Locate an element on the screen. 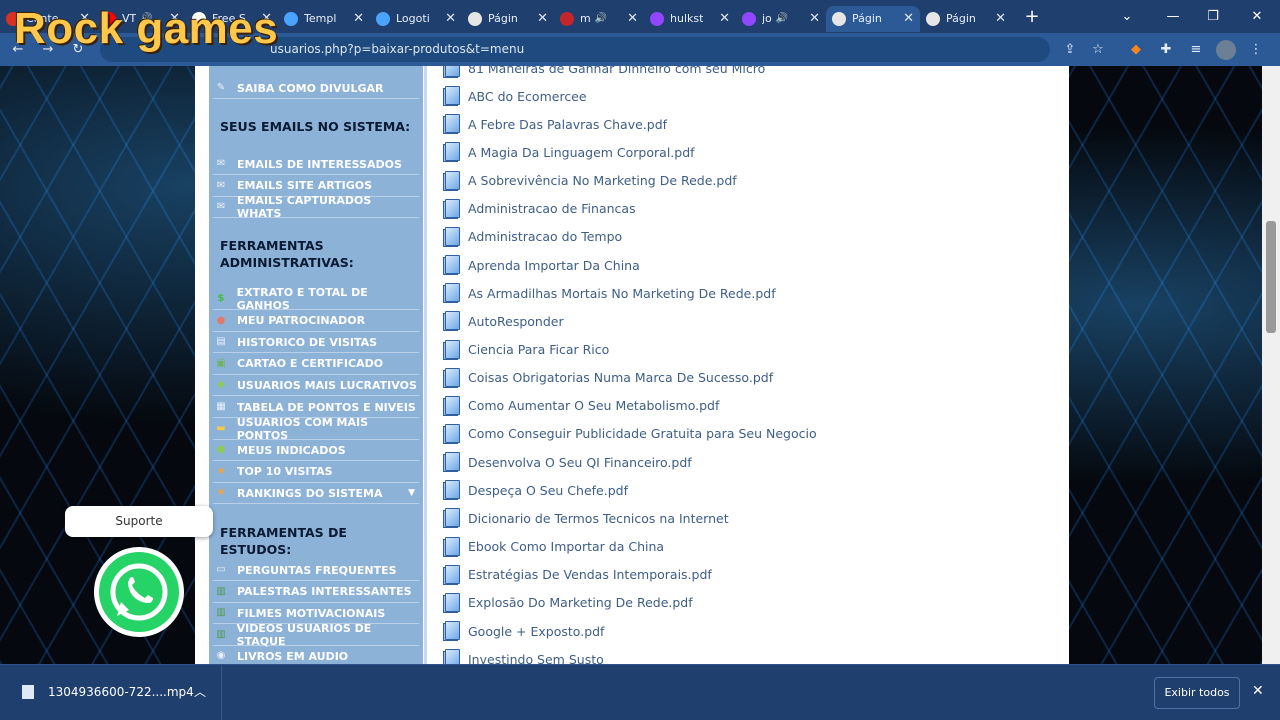 The width and height of the screenshot is (1280, 720). new-tab-icon: + is located at coordinates (1032, 16).